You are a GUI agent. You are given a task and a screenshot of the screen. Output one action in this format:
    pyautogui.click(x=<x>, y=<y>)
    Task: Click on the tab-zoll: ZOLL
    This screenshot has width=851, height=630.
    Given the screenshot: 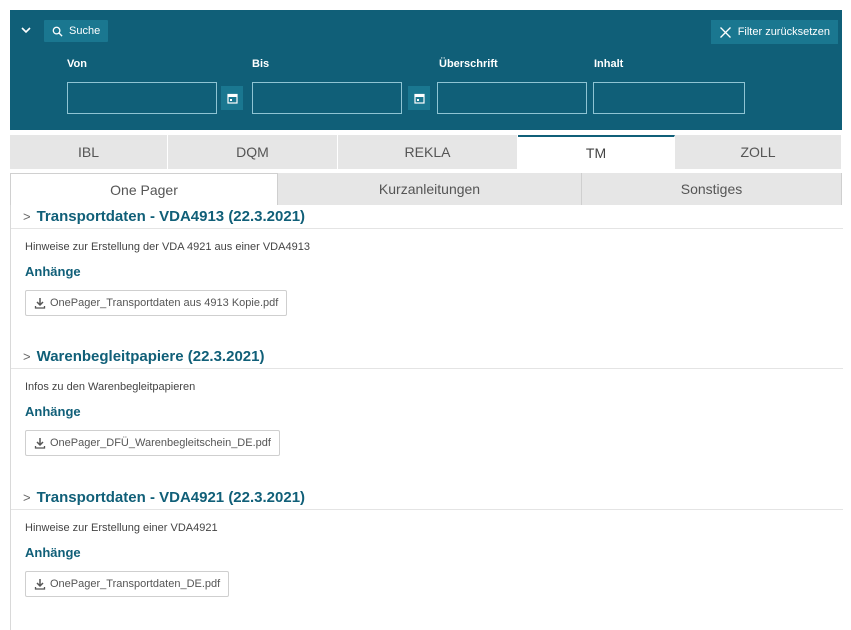 What is the action you would take?
    pyautogui.click(x=758, y=152)
    